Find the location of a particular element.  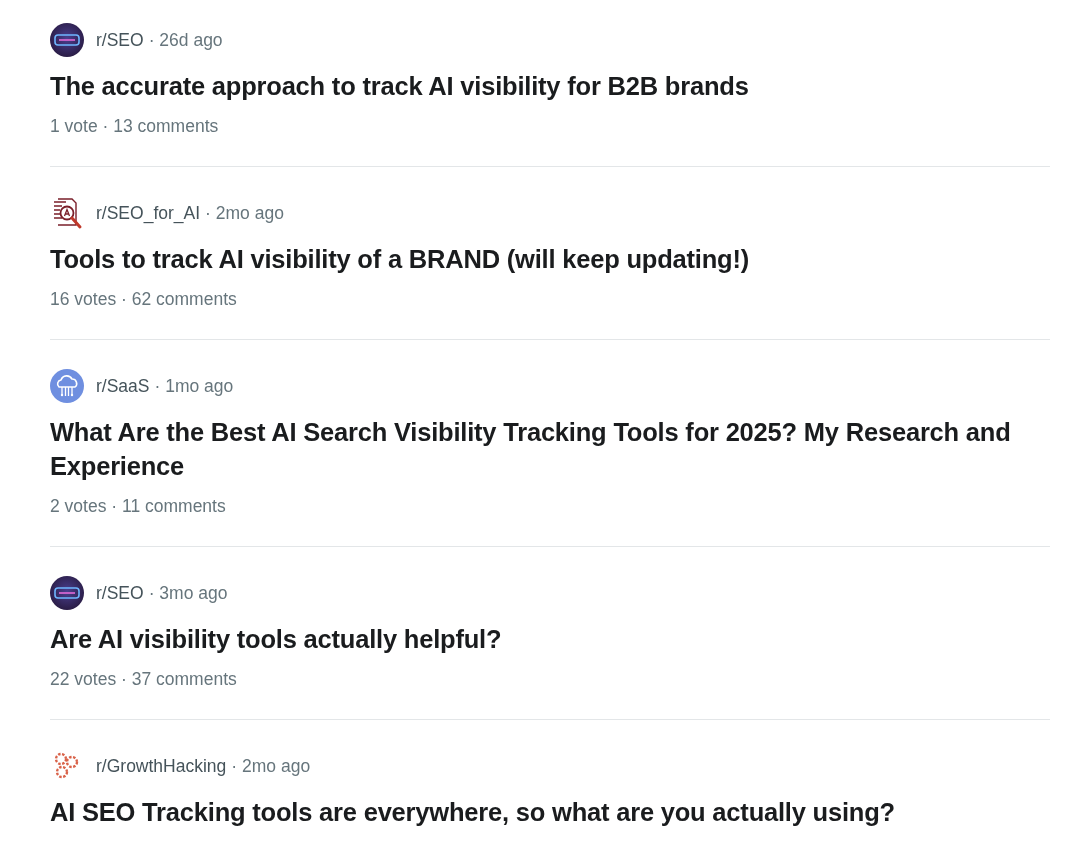

post-stats: 1 vote · 13 comments is located at coordinates (134, 126).